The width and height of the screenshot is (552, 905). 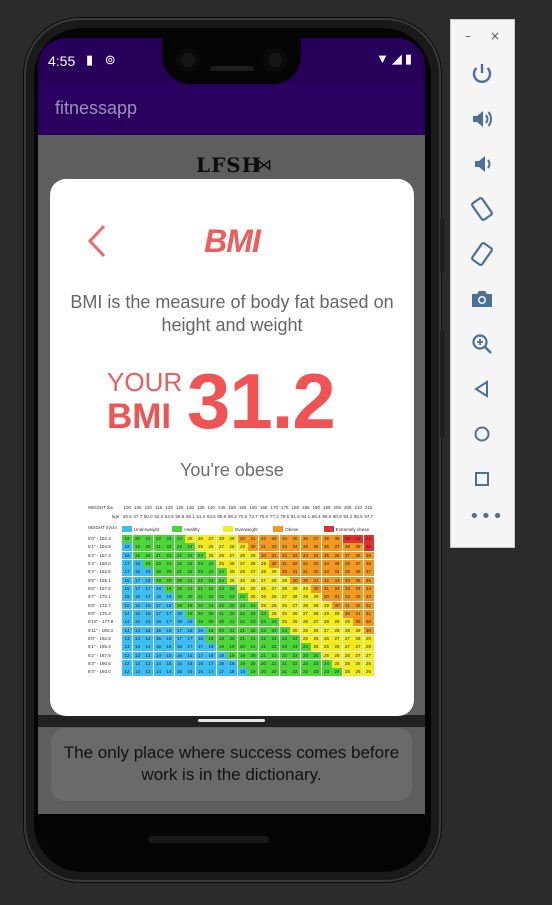 What do you see at coordinates (200, 507) in the screenshot?
I see `weight-lbs-cell: 135` at bounding box center [200, 507].